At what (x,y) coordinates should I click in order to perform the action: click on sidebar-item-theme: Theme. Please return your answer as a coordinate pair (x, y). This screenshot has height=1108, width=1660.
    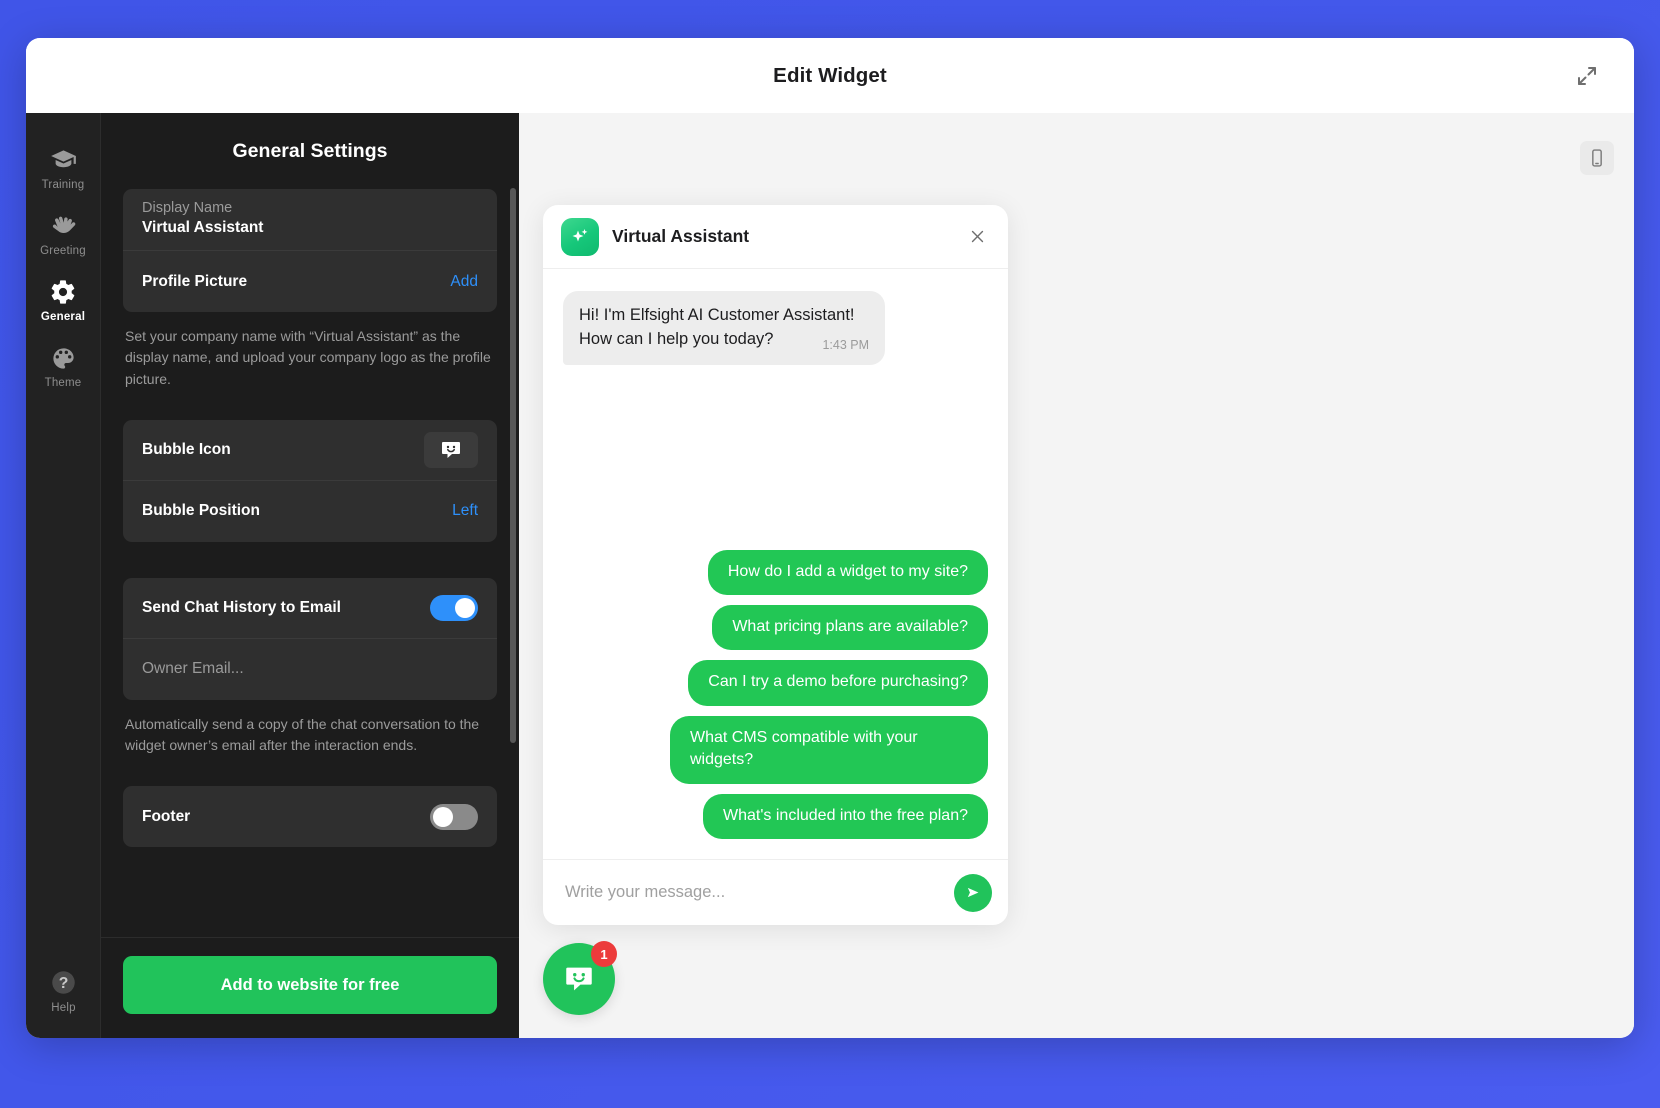
    Looking at the image, I should click on (63, 366).